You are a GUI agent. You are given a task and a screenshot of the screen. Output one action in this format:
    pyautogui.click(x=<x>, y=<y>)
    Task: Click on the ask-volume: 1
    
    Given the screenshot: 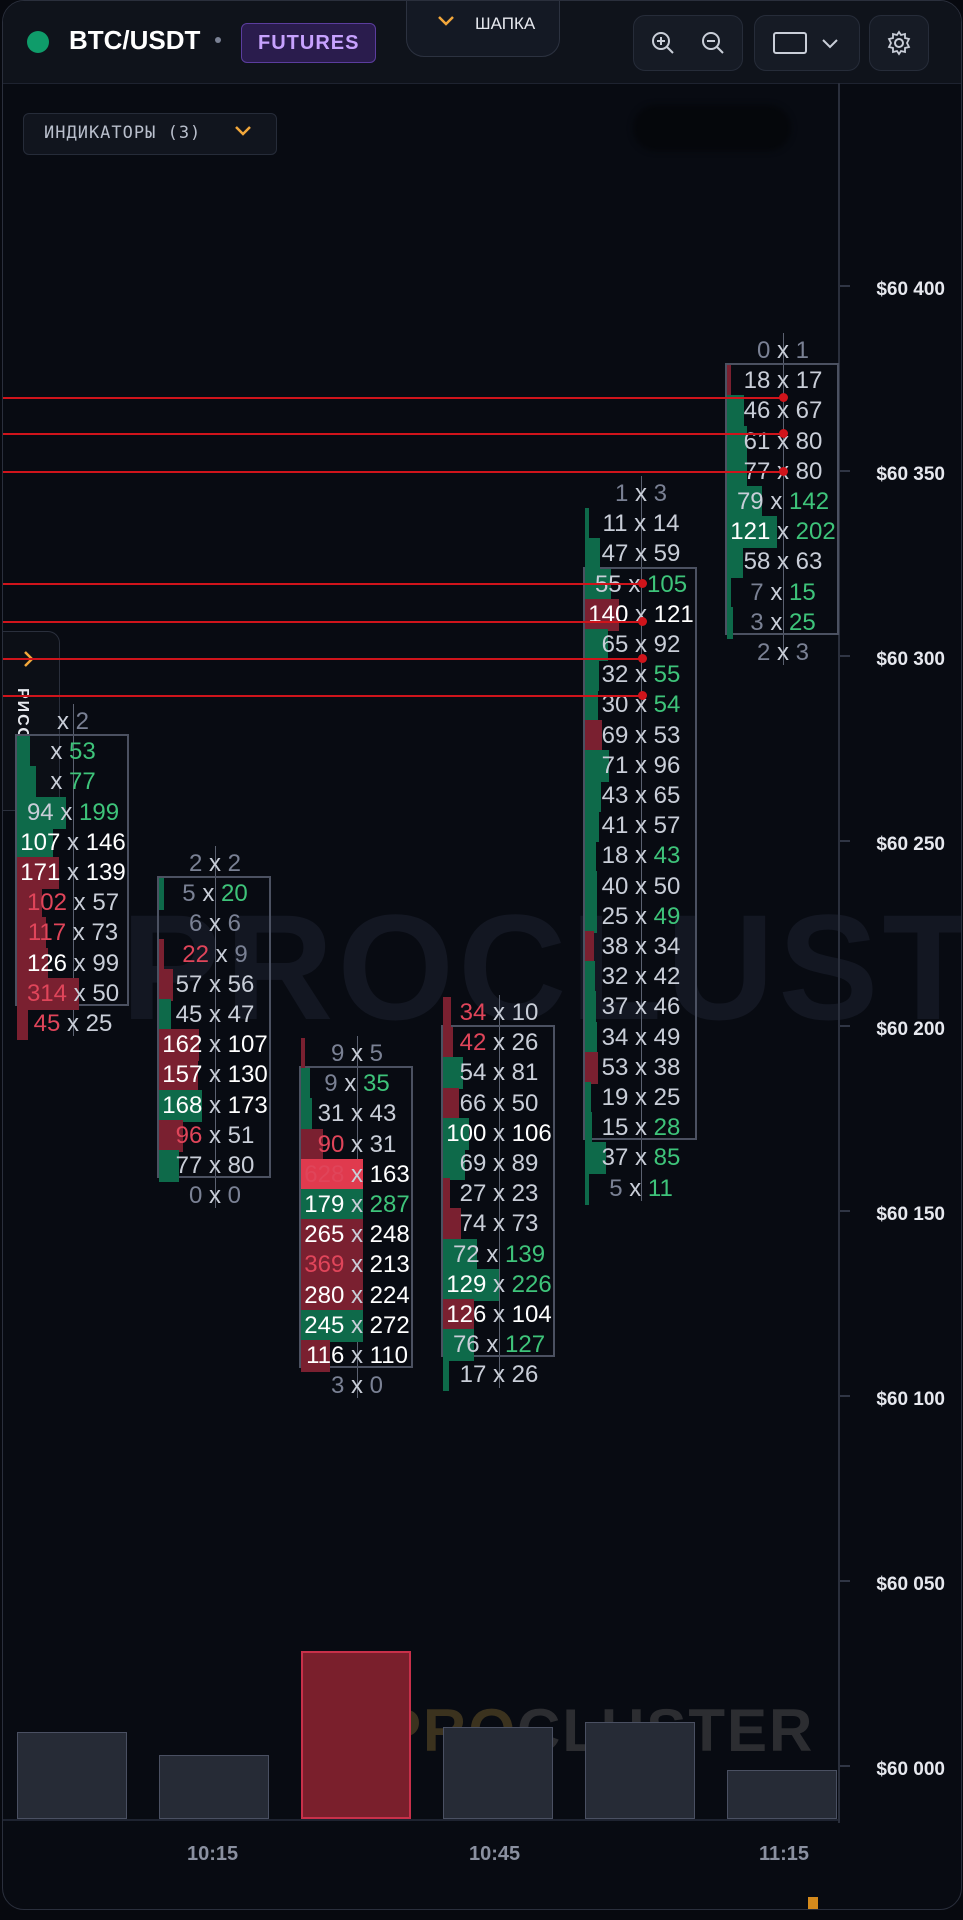 What is the action you would take?
    pyautogui.click(x=802, y=350)
    